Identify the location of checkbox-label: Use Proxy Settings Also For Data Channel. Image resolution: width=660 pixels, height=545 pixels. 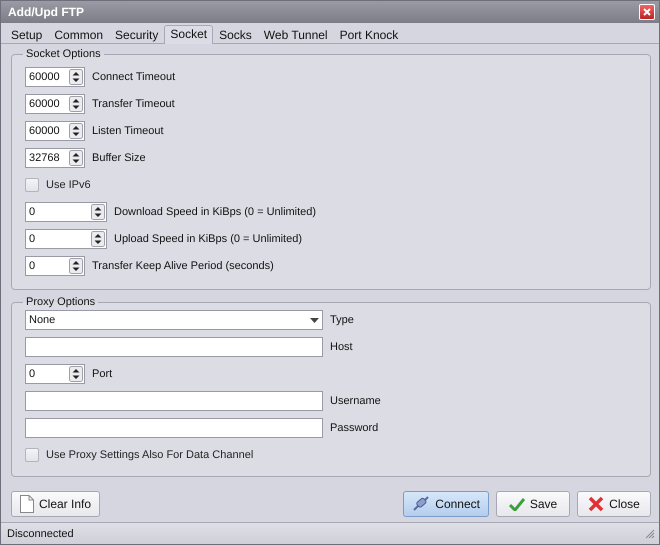
(150, 455).